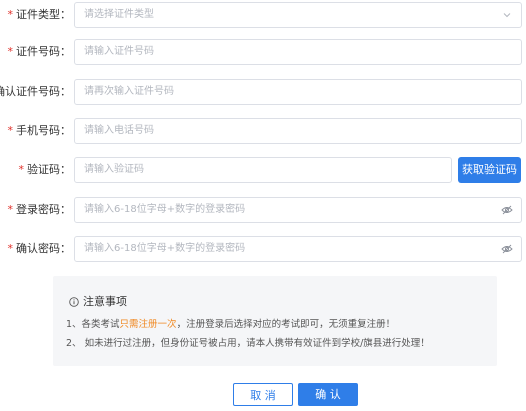  I want to click on password-input: 请输入6-18位字母+数字的登录密码, so click(298, 210).